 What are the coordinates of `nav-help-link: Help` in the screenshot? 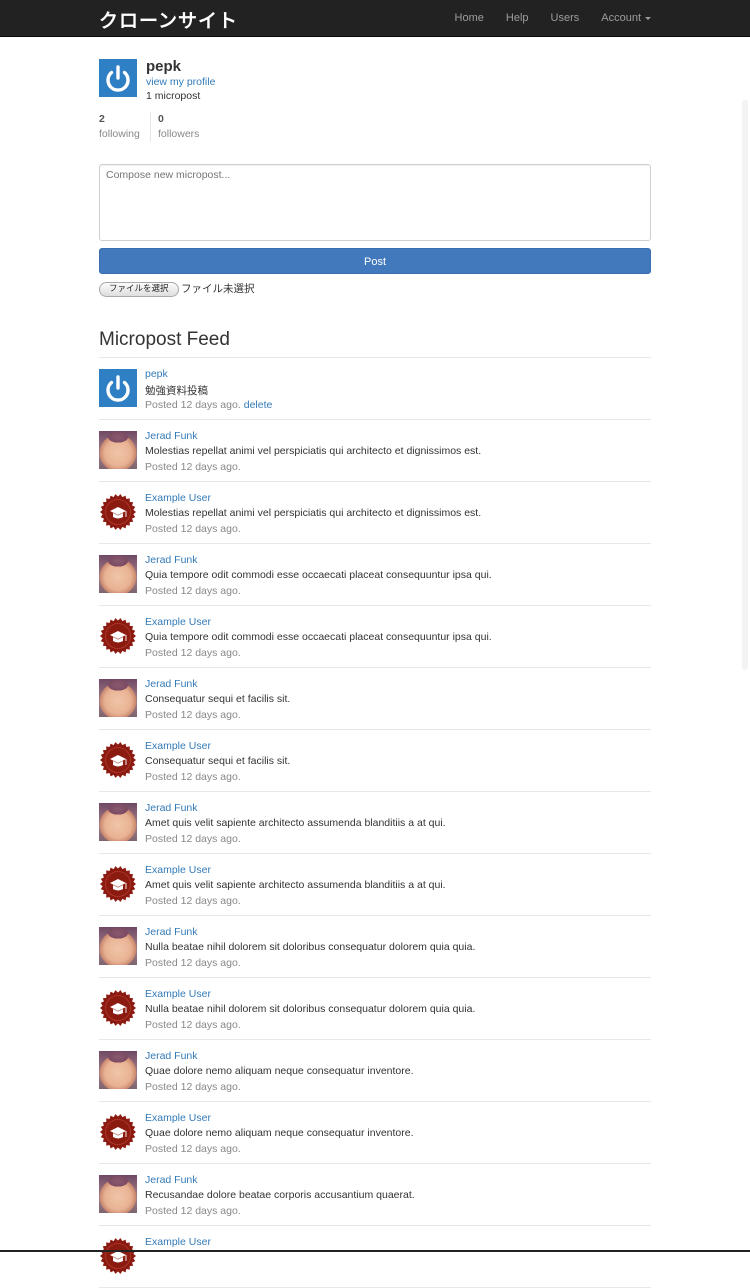 It's located at (517, 18).